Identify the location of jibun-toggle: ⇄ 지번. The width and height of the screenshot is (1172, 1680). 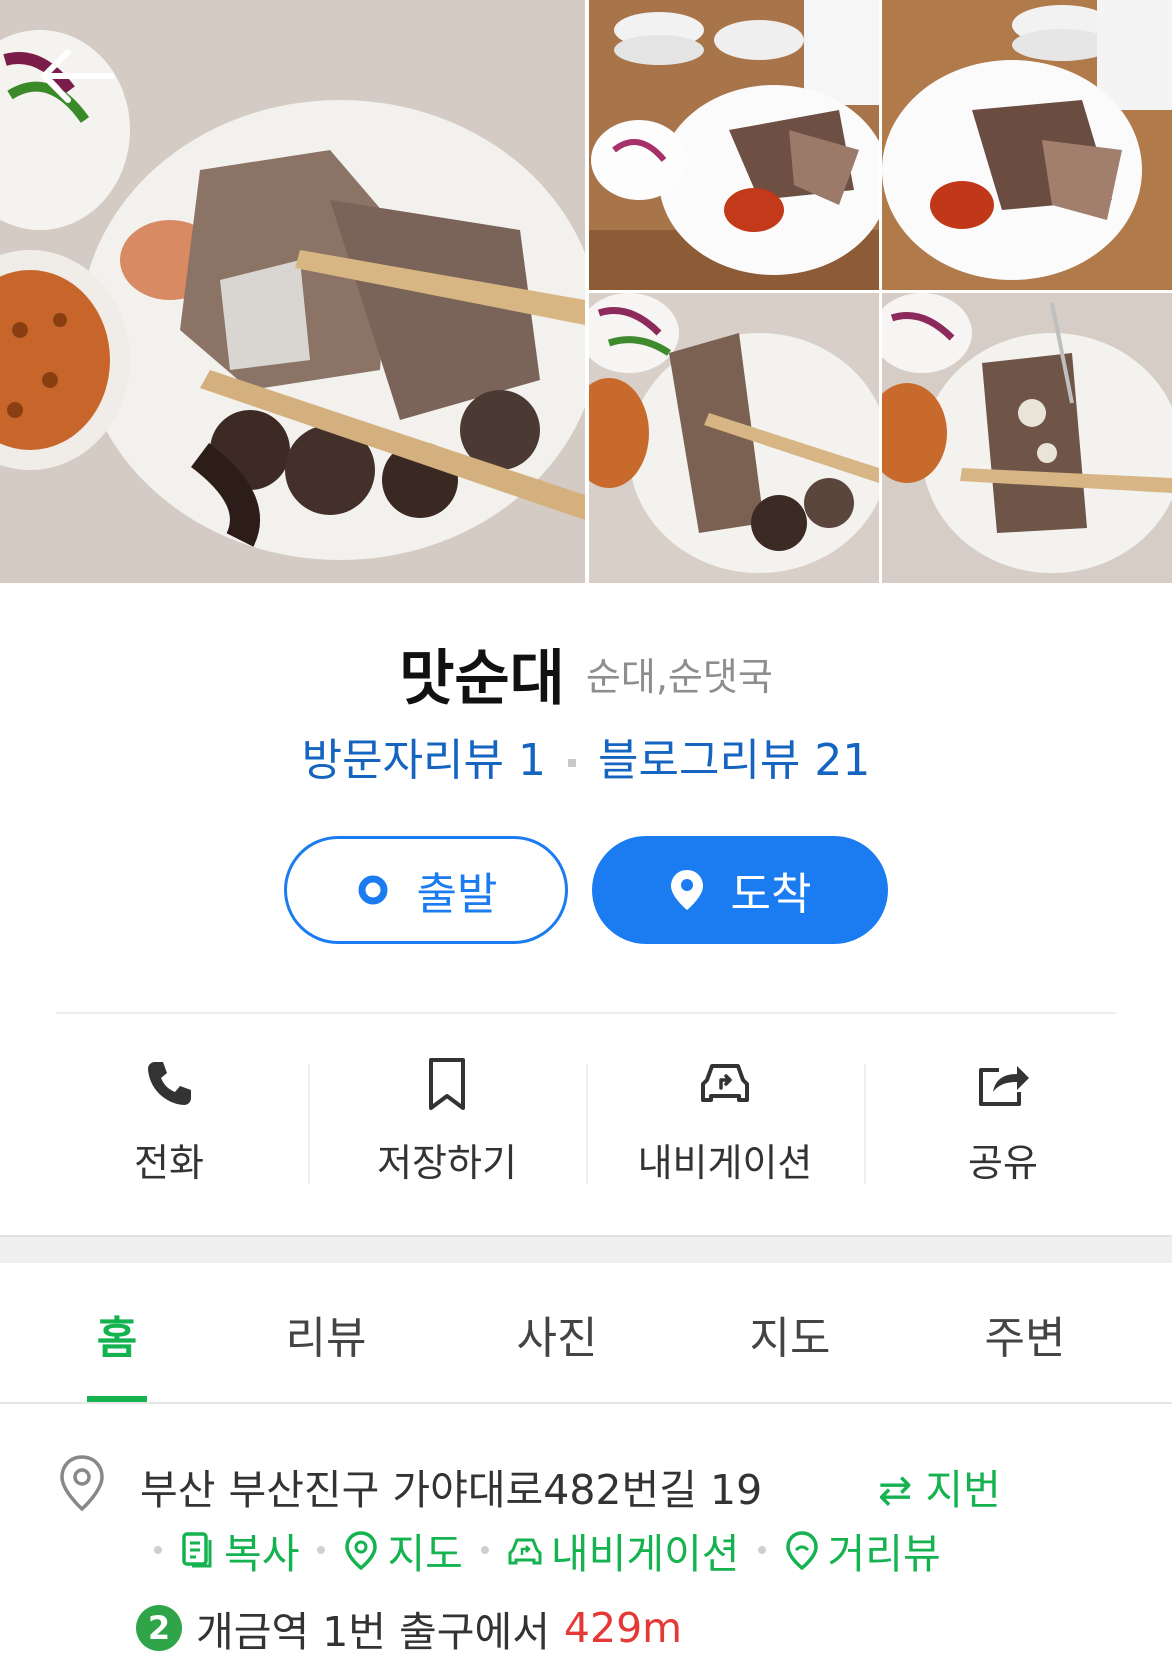
(939, 1486).